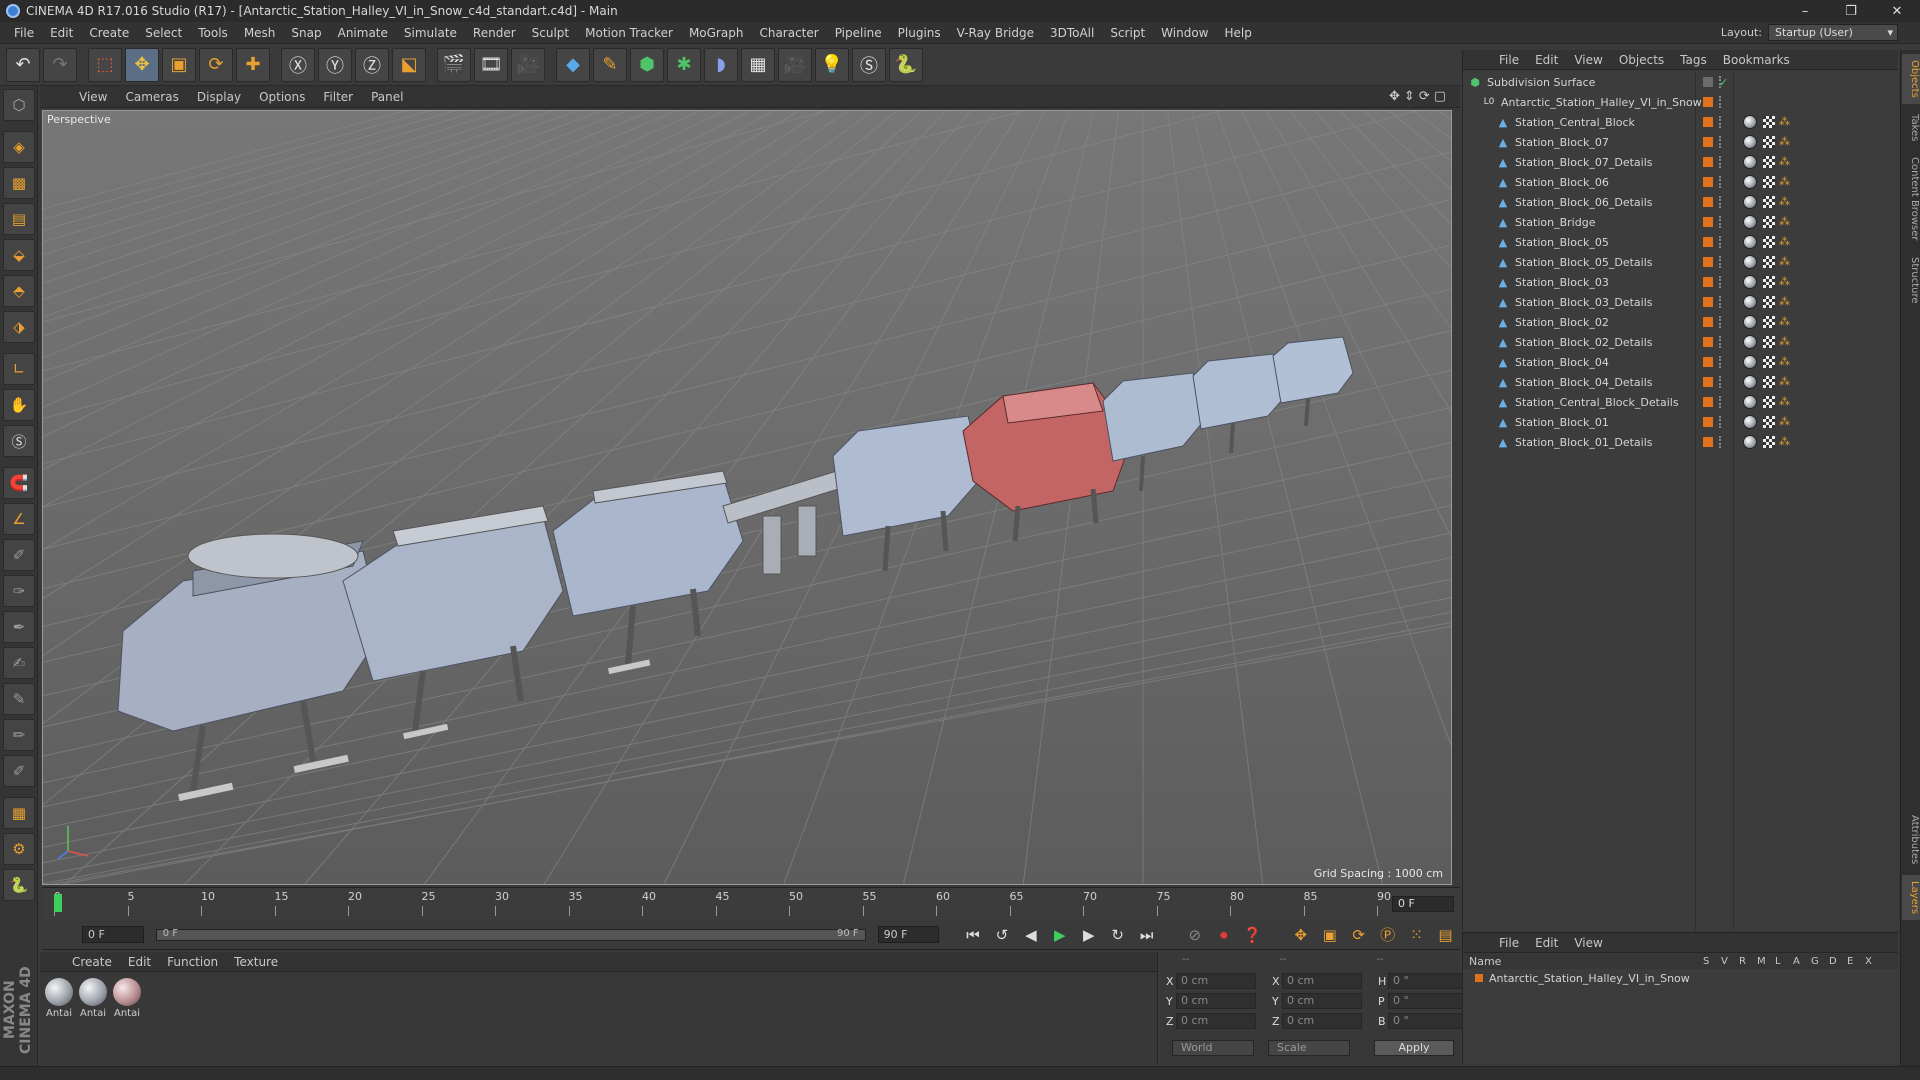 The height and width of the screenshot is (1080, 1920). What do you see at coordinates (995, 33) in the screenshot?
I see `menu-v-ray-bridge: V-Ray Bridge` at bounding box center [995, 33].